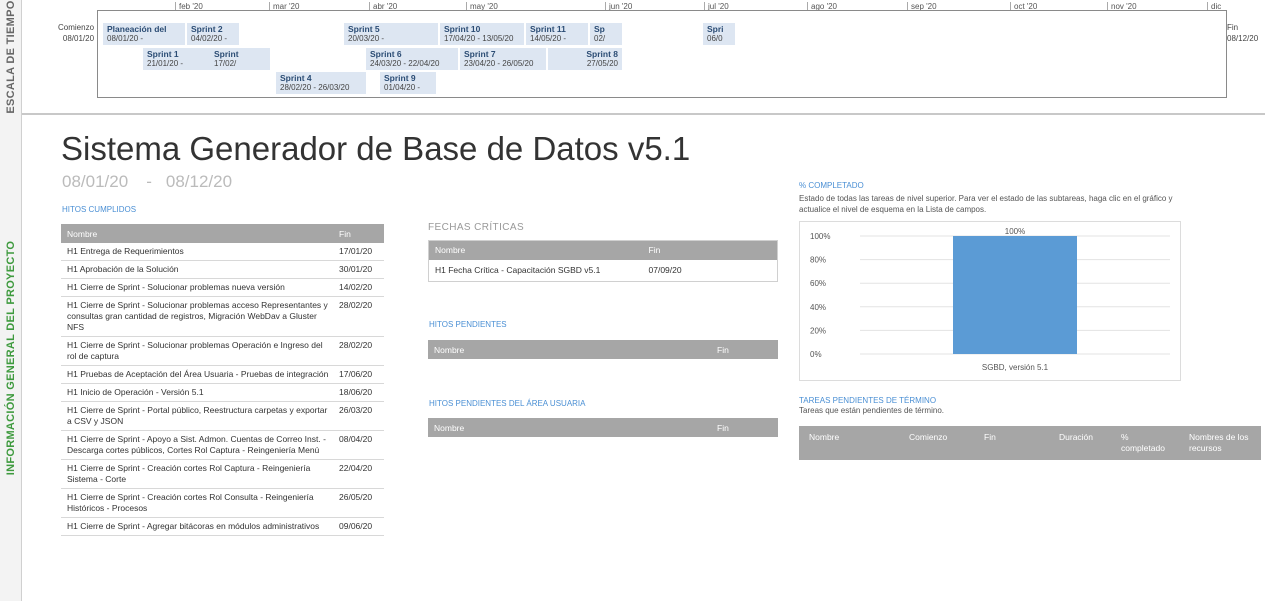  I want to click on hito-fin: 30/01/20, so click(359, 269).